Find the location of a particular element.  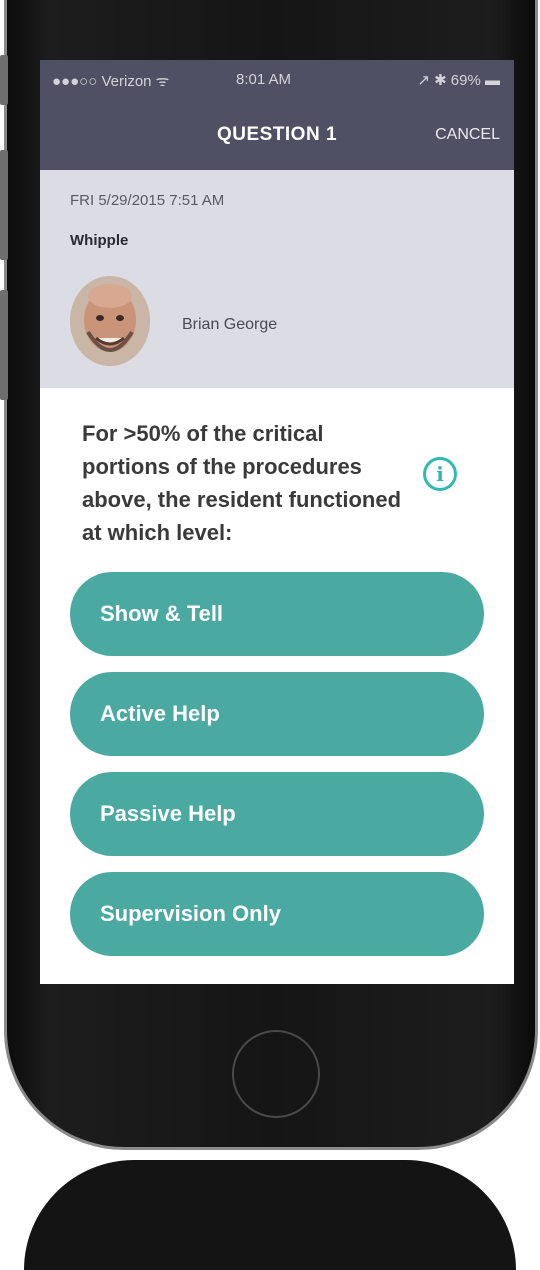

option-supervision-only: Supervision Only is located at coordinates (277, 914).